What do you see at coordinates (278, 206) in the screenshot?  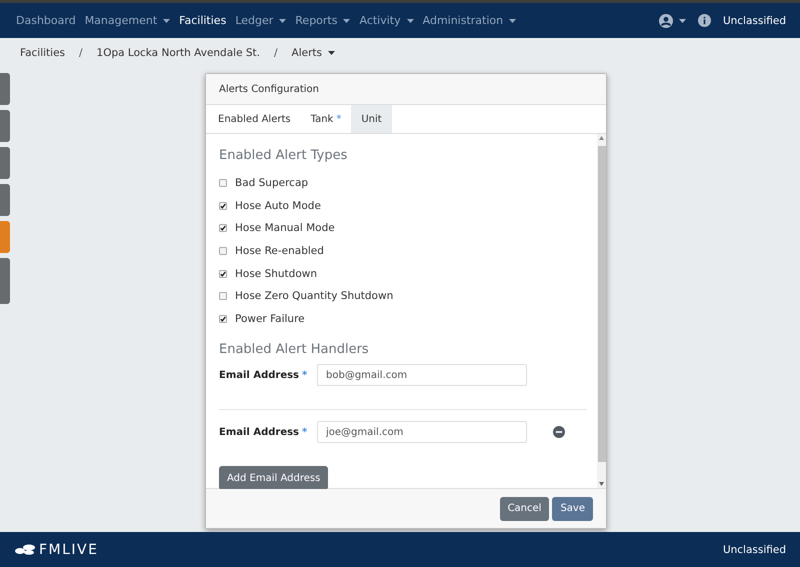 I see `checkbox-label: Hose Auto Mode` at bounding box center [278, 206].